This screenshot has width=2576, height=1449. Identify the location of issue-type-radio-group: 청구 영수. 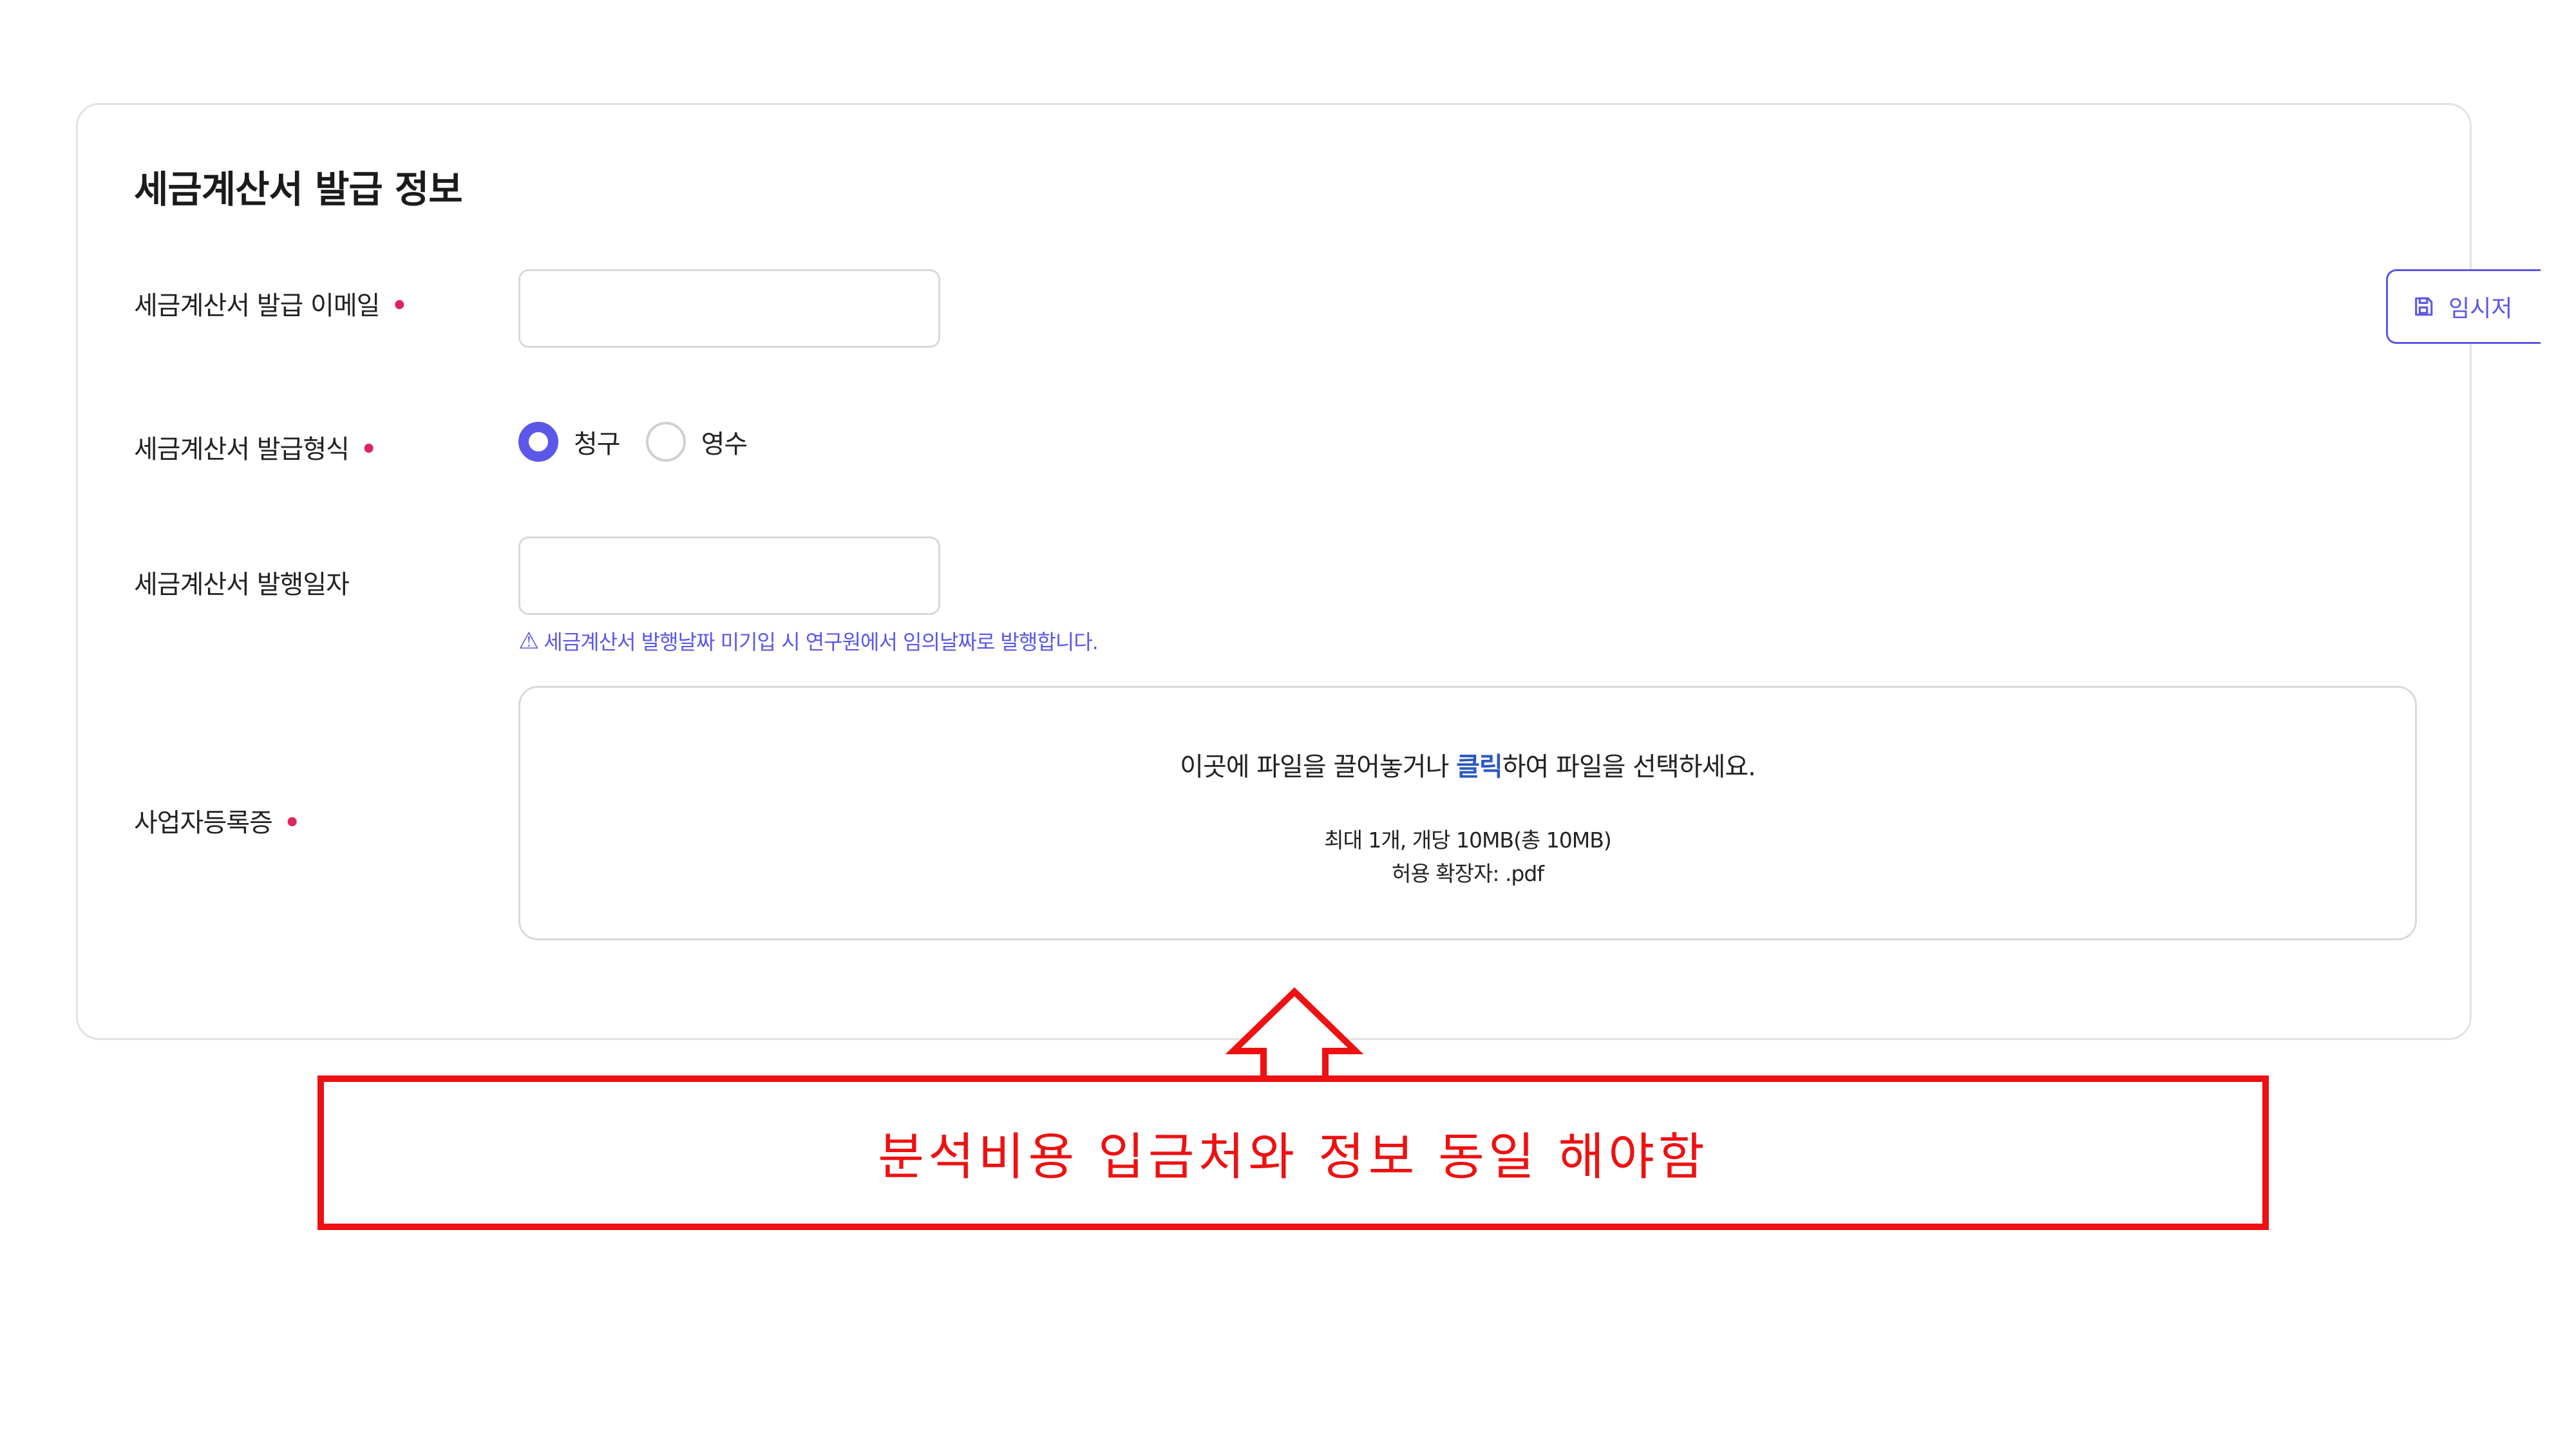
(645, 442).